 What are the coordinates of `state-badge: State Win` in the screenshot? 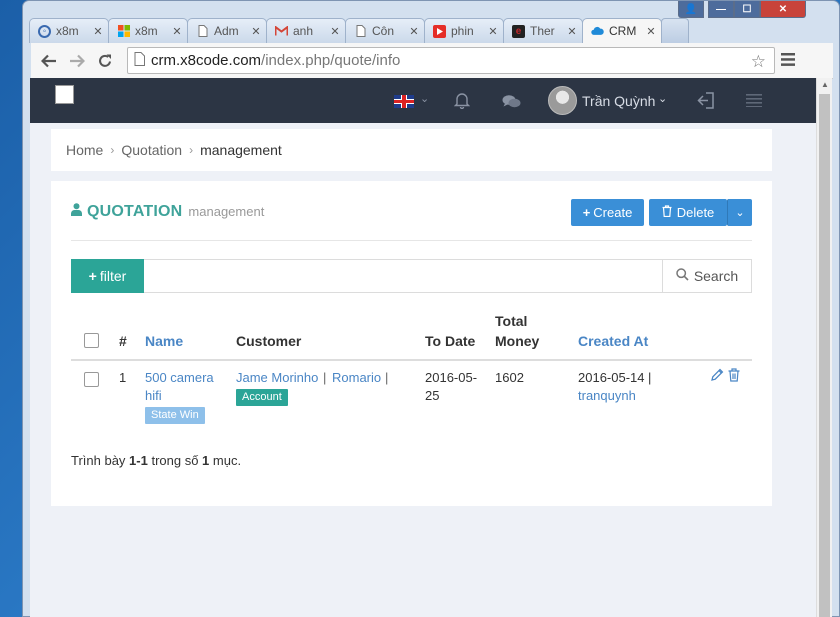 It's located at (175, 415).